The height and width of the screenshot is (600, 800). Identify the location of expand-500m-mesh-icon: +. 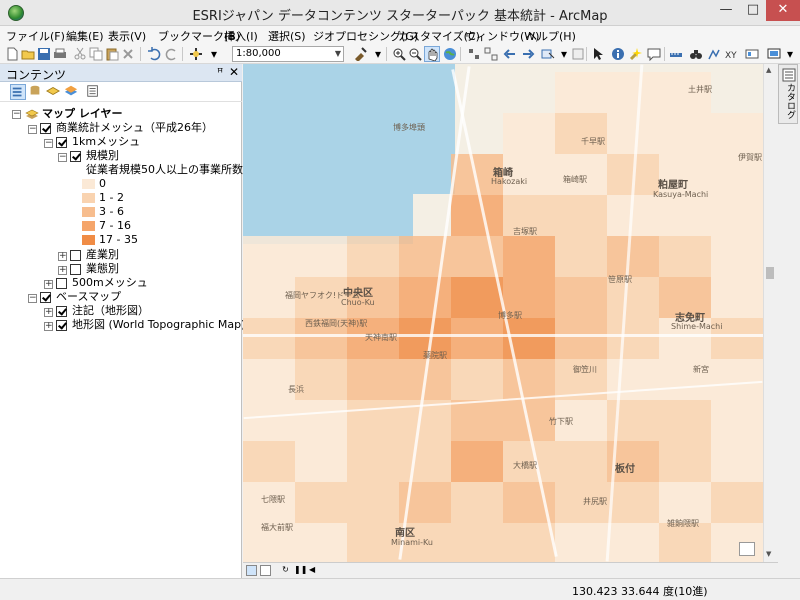
(48, 284).